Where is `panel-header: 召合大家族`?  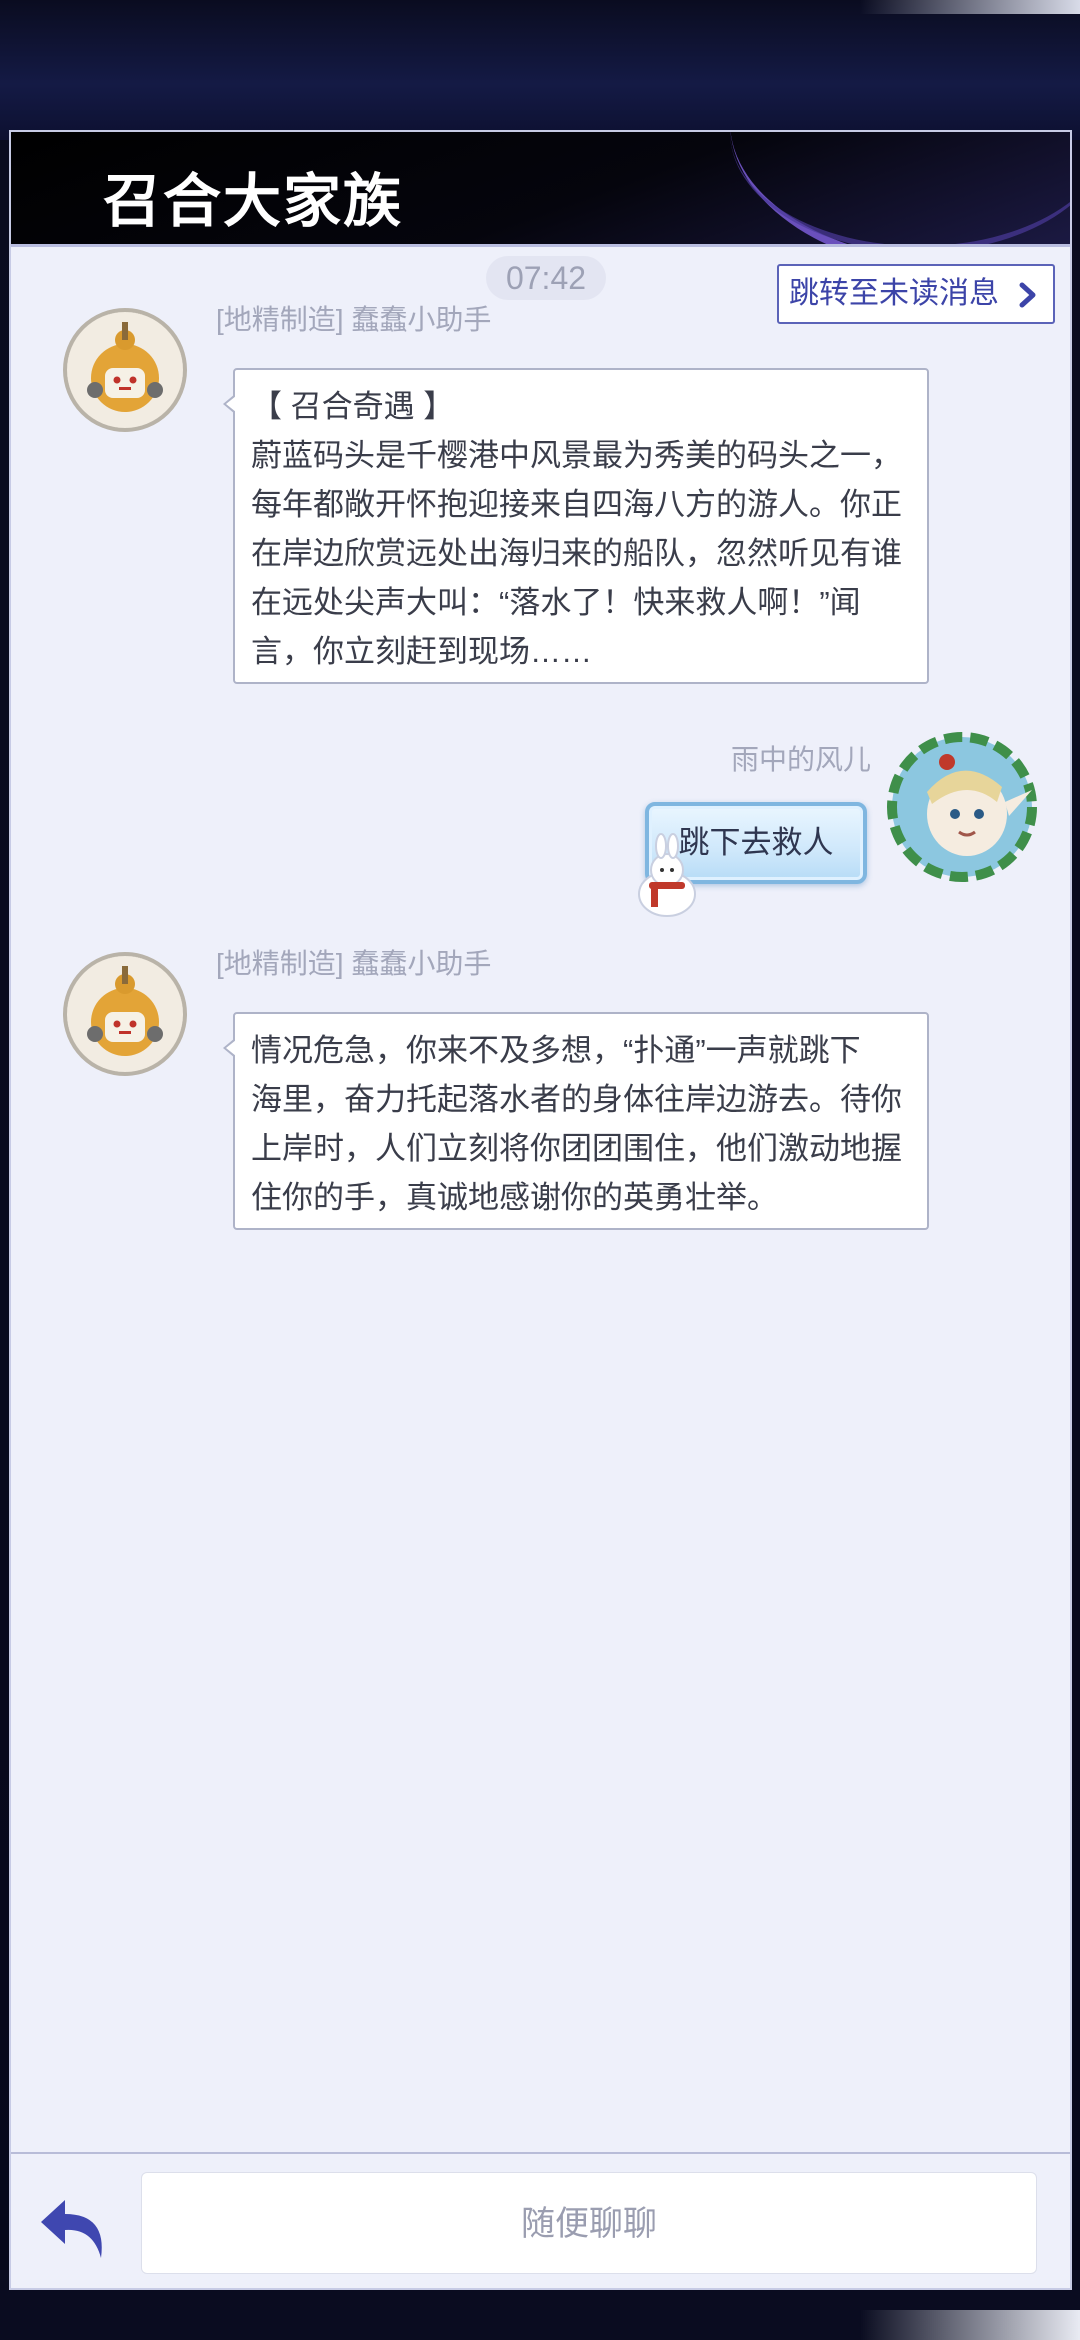
panel-header: 召合大家族 is located at coordinates (540, 188).